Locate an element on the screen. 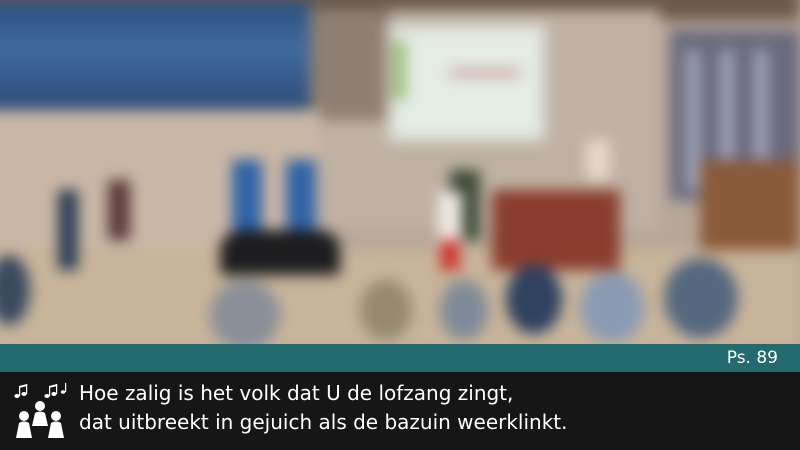 This screenshot has width=800, height=450. scripture-reference: Ps. 89 is located at coordinates (752, 358).